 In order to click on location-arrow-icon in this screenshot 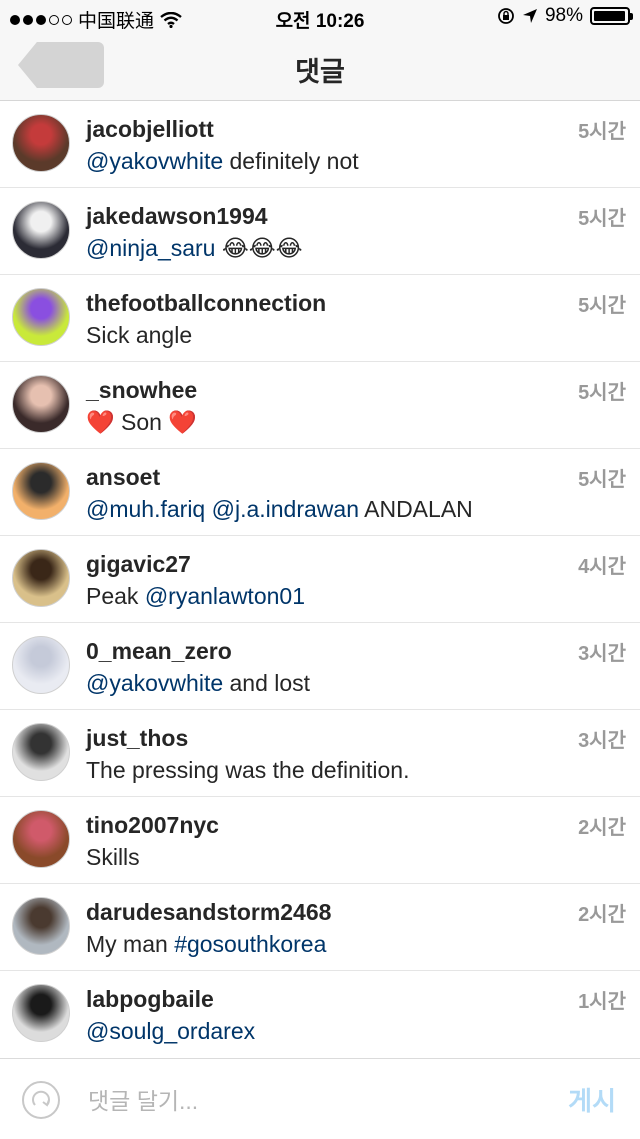, I will do `click(529, 16)`.